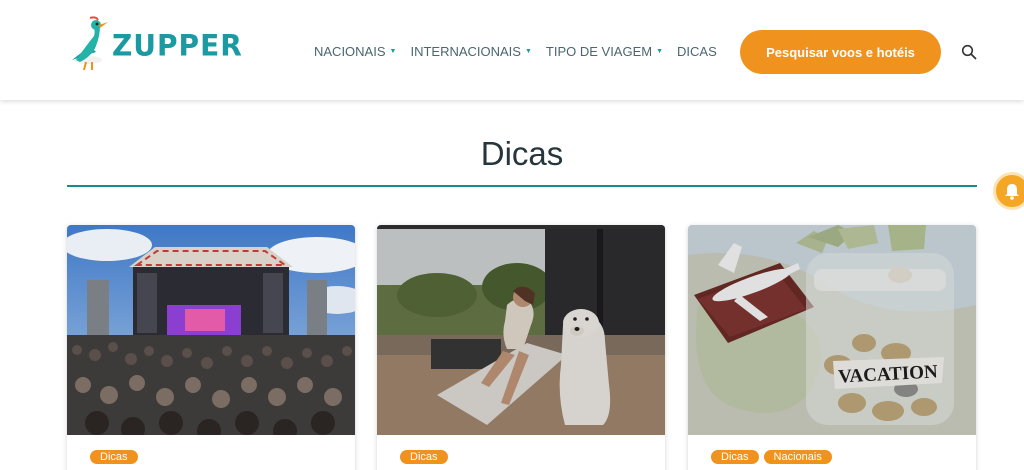 Image resolution: width=1024 pixels, height=470 pixels. What do you see at coordinates (840, 52) in the screenshot?
I see `search-flights-hotels-button: Pesquisar voos e hotéis` at bounding box center [840, 52].